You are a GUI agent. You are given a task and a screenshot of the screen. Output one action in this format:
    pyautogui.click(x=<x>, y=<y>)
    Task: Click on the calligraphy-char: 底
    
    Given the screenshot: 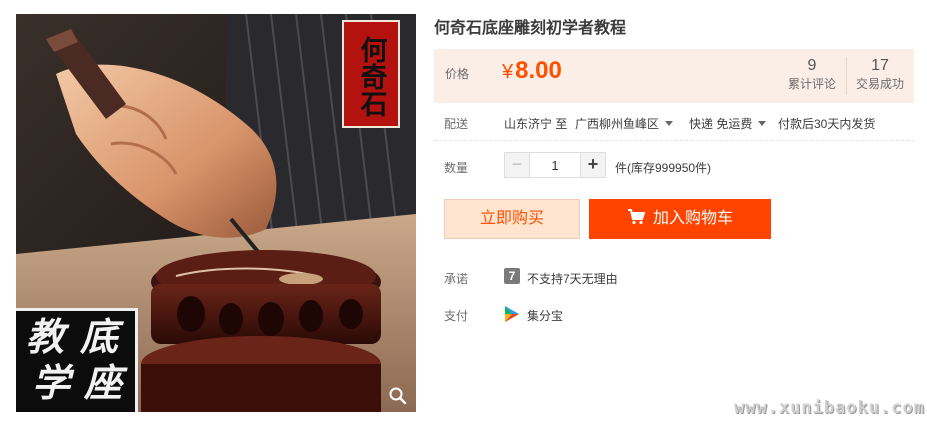 What is the action you would take?
    pyautogui.click(x=99, y=336)
    